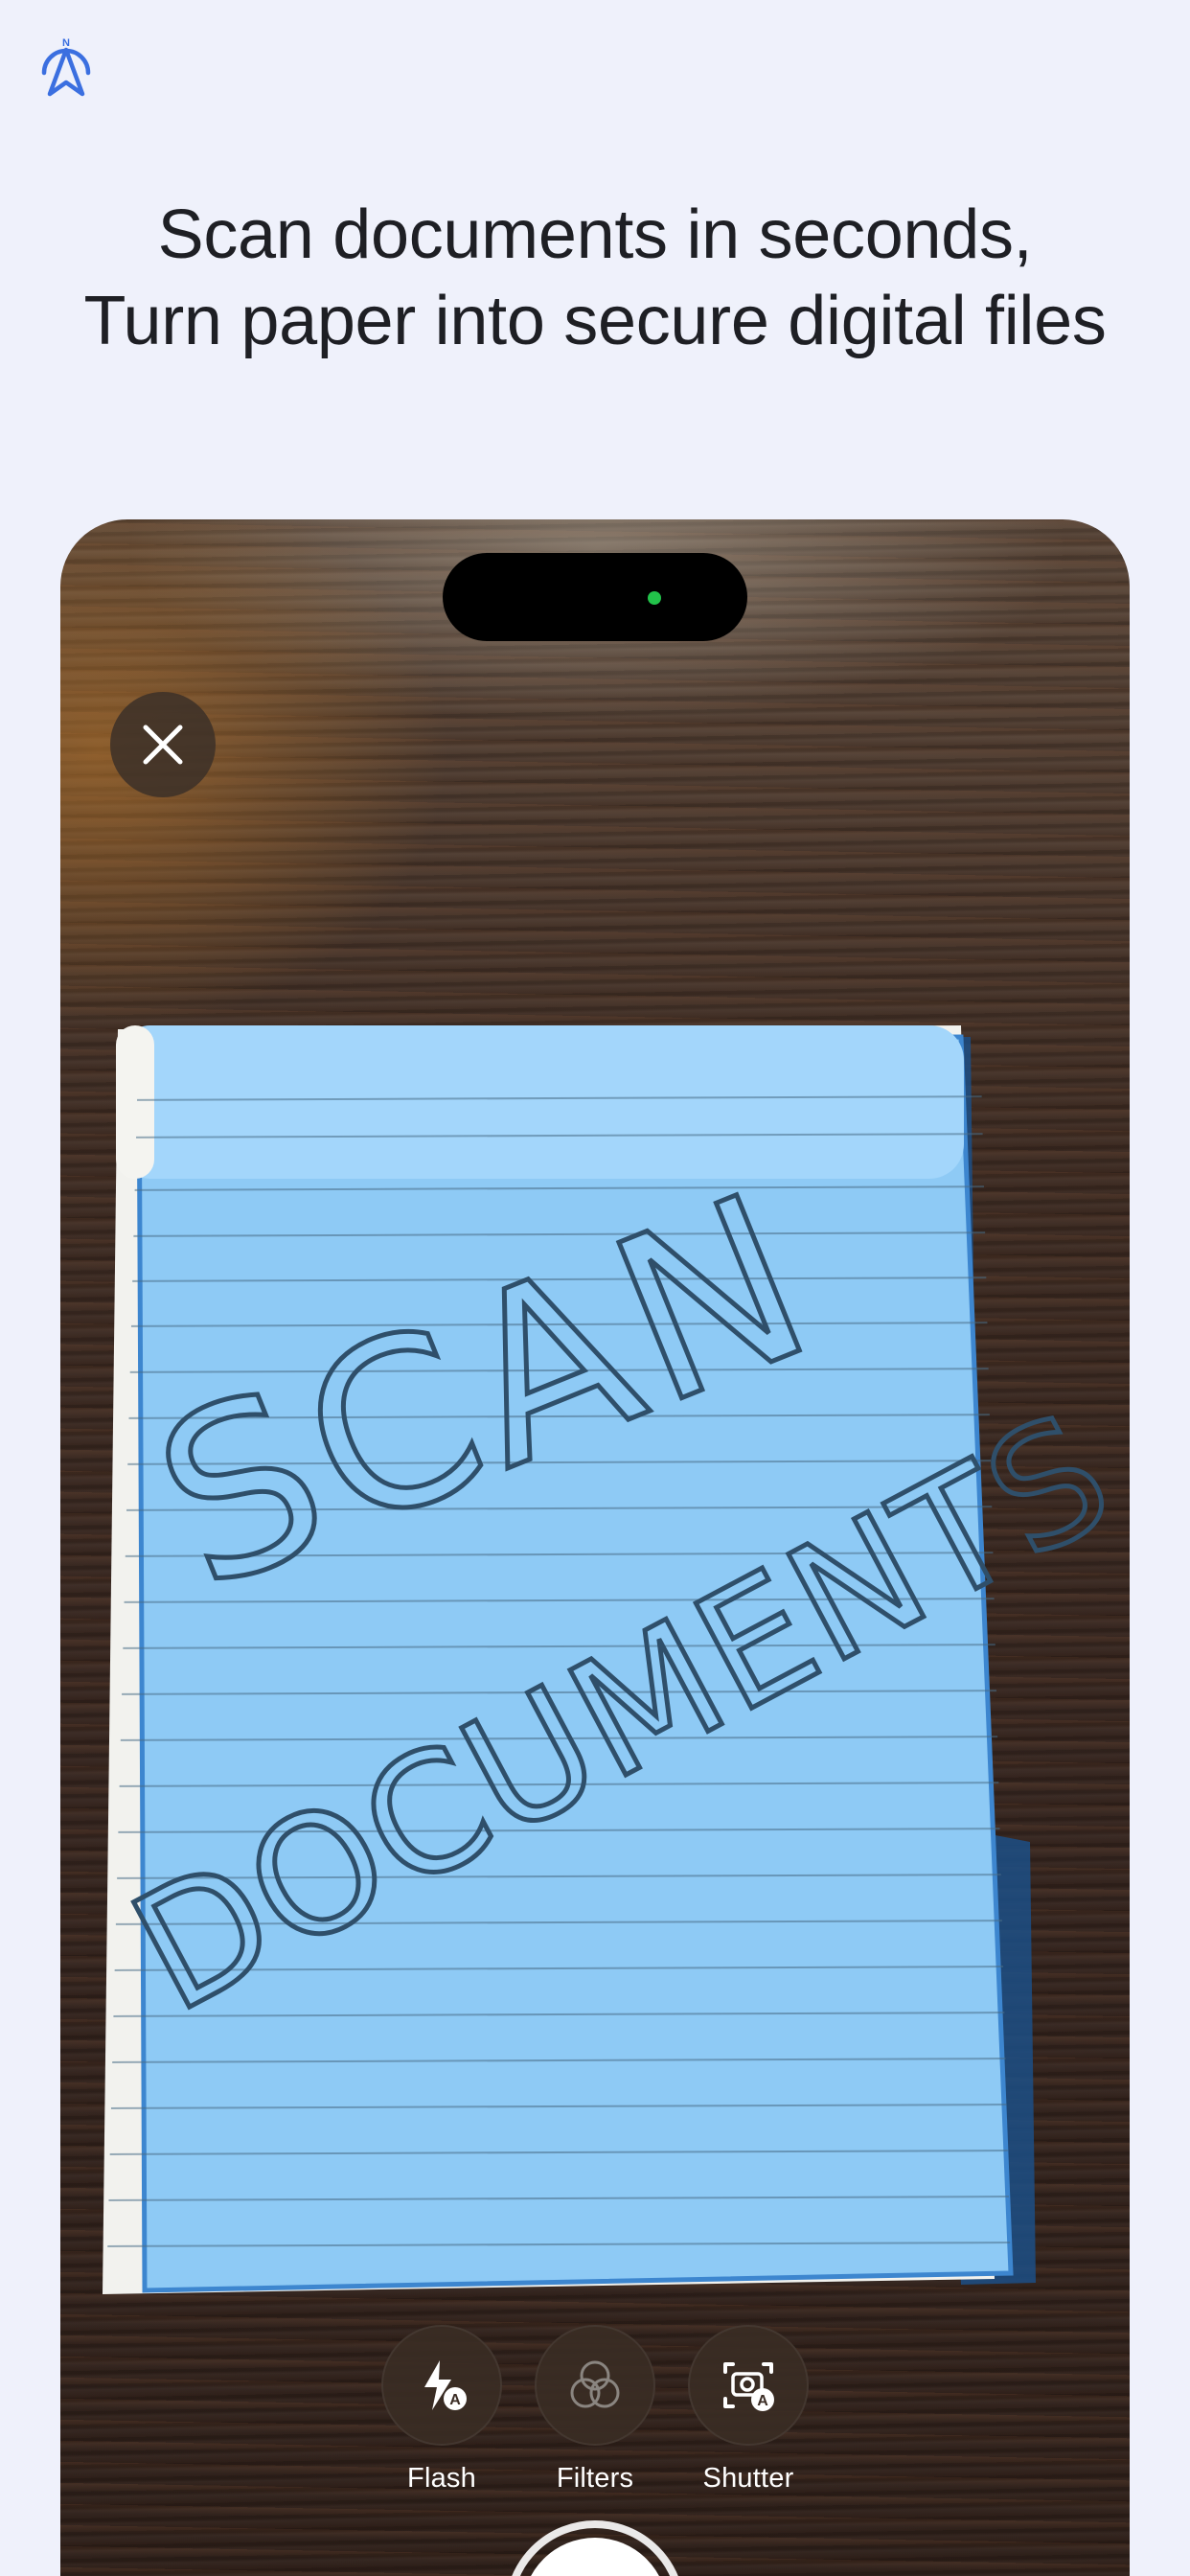 This screenshot has width=1190, height=2576. What do you see at coordinates (595, 597) in the screenshot?
I see `dynamic-island` at bounding box center [595, 597].